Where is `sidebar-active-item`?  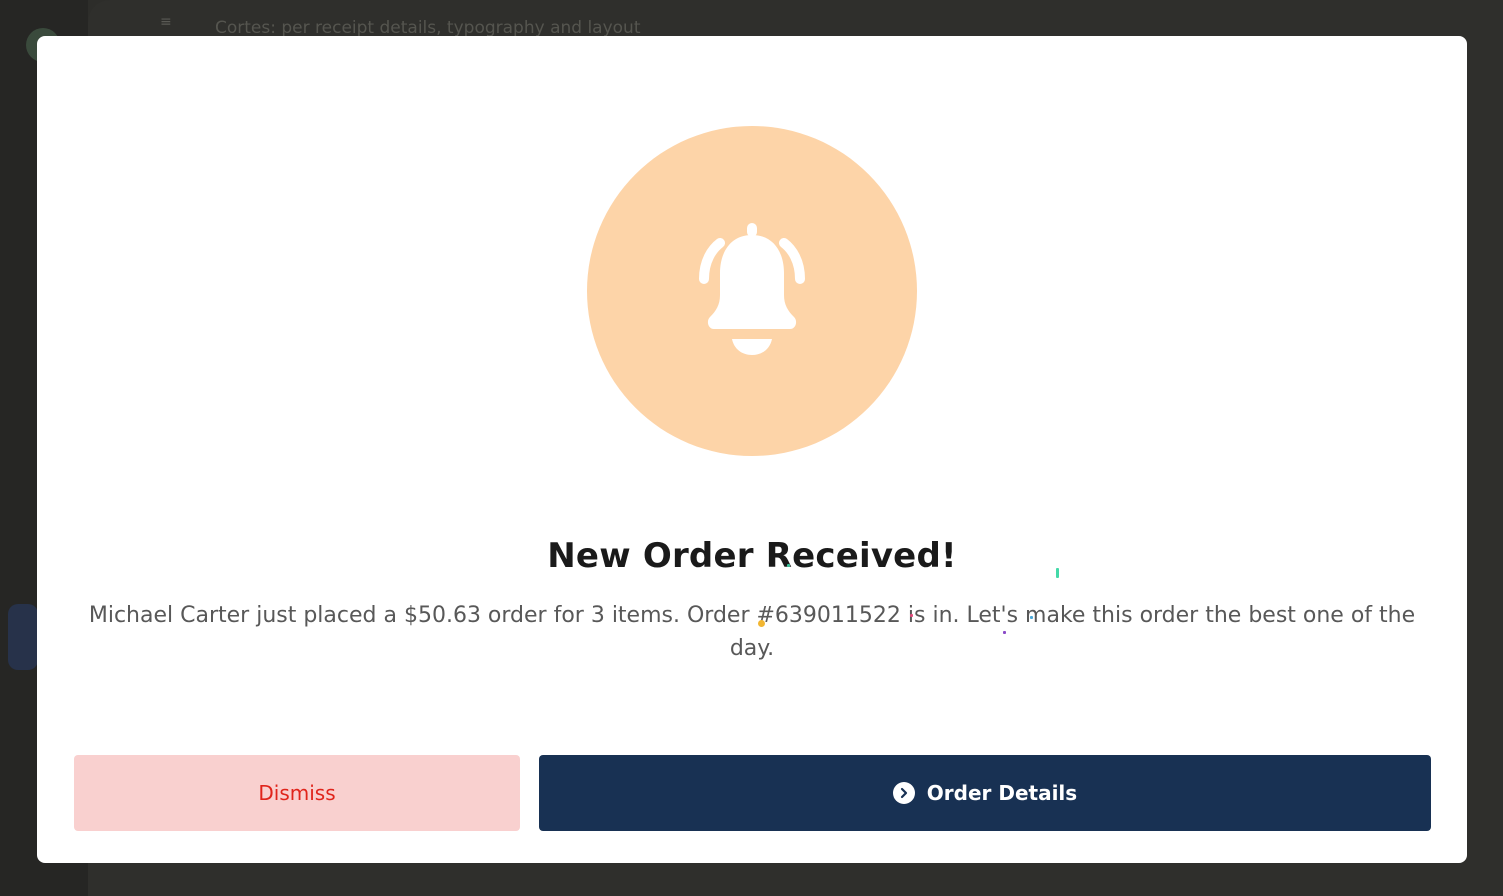
sidebar-active-item is located at coordinates (23, 637).